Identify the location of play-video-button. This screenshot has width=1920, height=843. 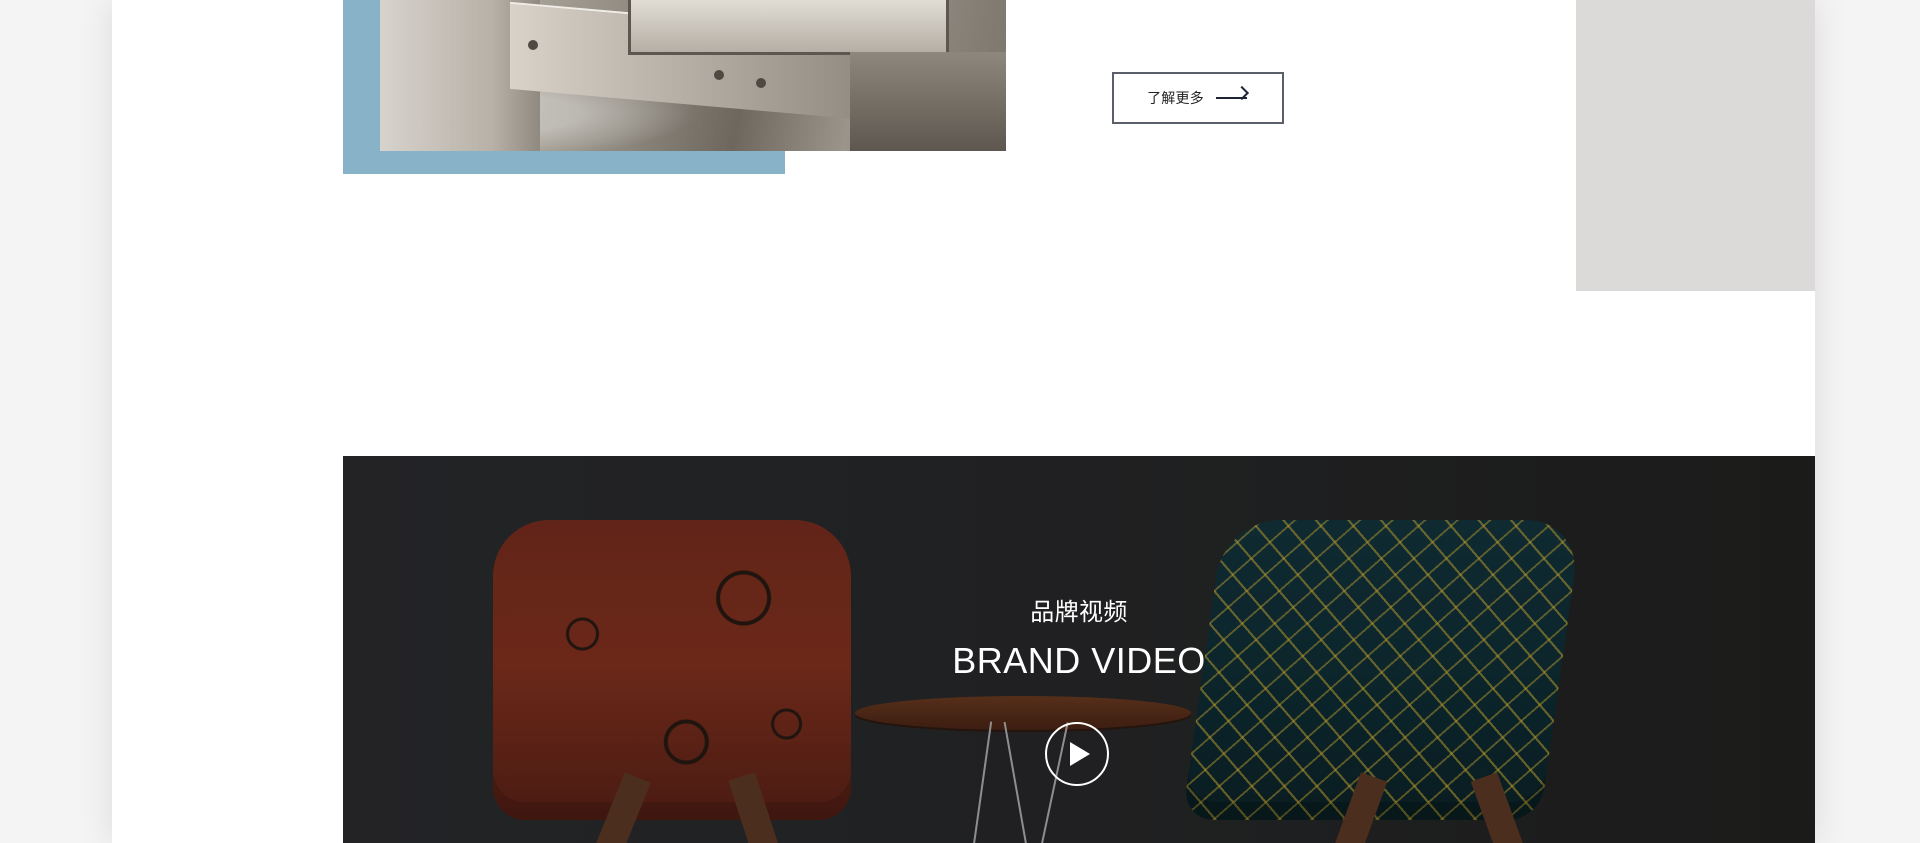
(1077, 754).